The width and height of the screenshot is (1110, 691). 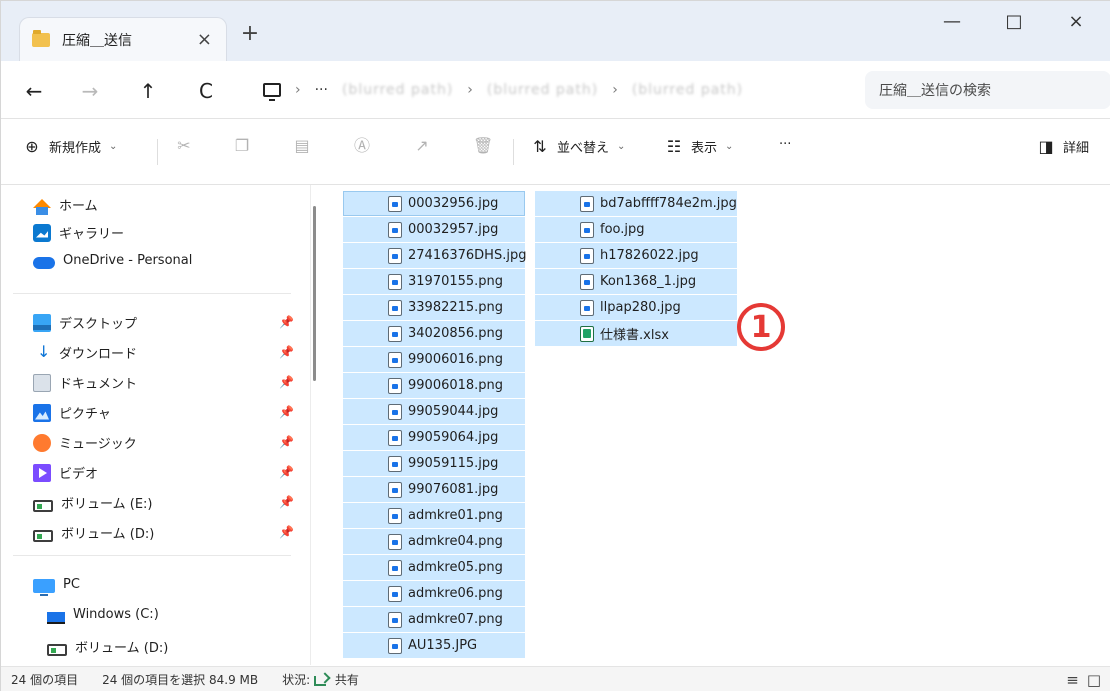 What do you see at coordinates (65, 472) in the screenshot?
I see `nav-item-videos: ビデオ` at bounding box center [65, 472].